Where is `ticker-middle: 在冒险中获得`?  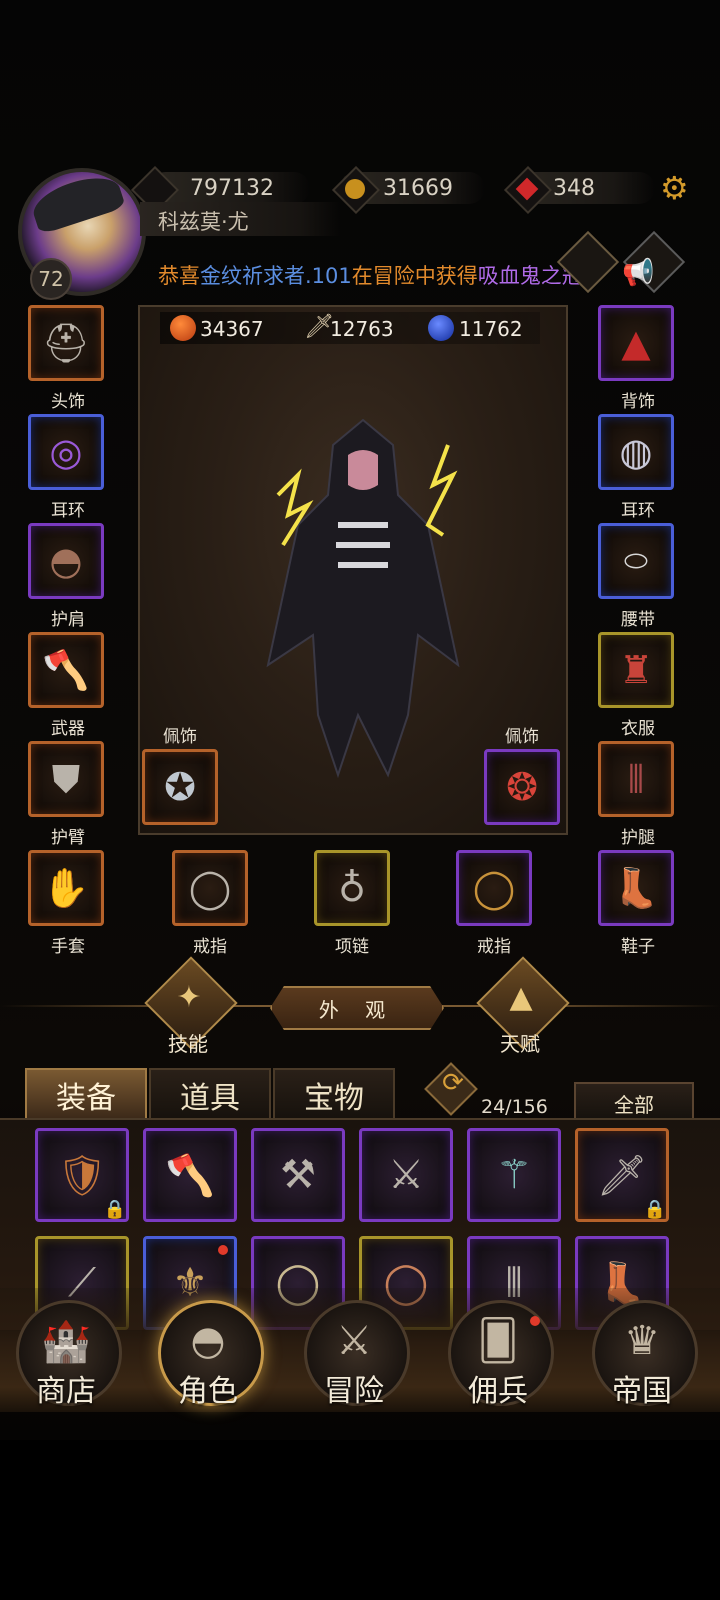
ticker-middle: 在冒险中获得 is located at coordinates (414, 276).